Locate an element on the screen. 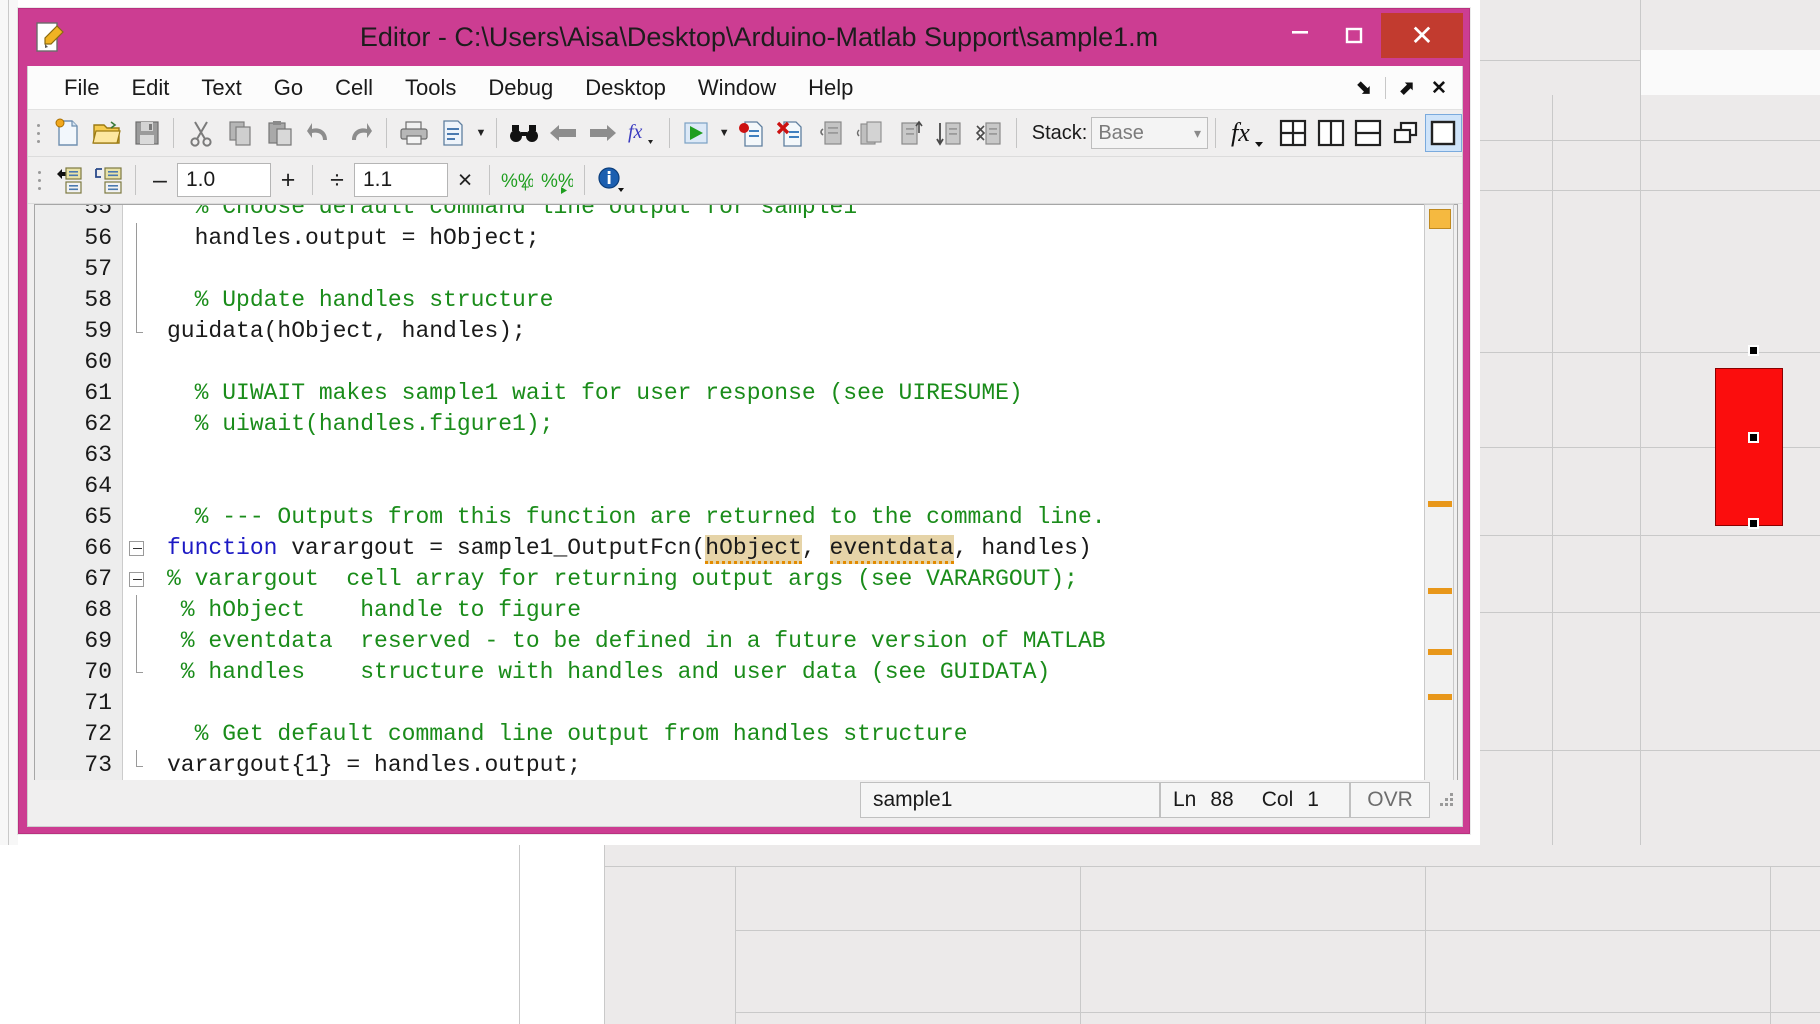 The image size is (1820, 1024). undock-arrow-icon: ⬈ is located at coordinates (1407, 88).